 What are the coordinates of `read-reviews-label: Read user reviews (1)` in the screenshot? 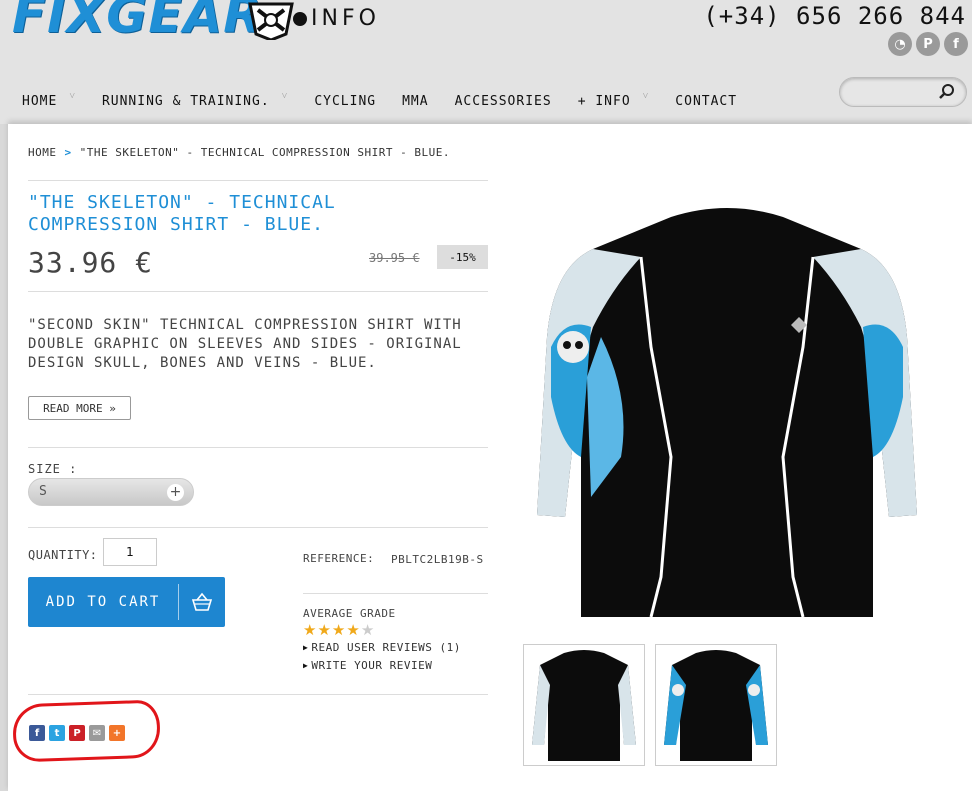 It's located at (386, 647).